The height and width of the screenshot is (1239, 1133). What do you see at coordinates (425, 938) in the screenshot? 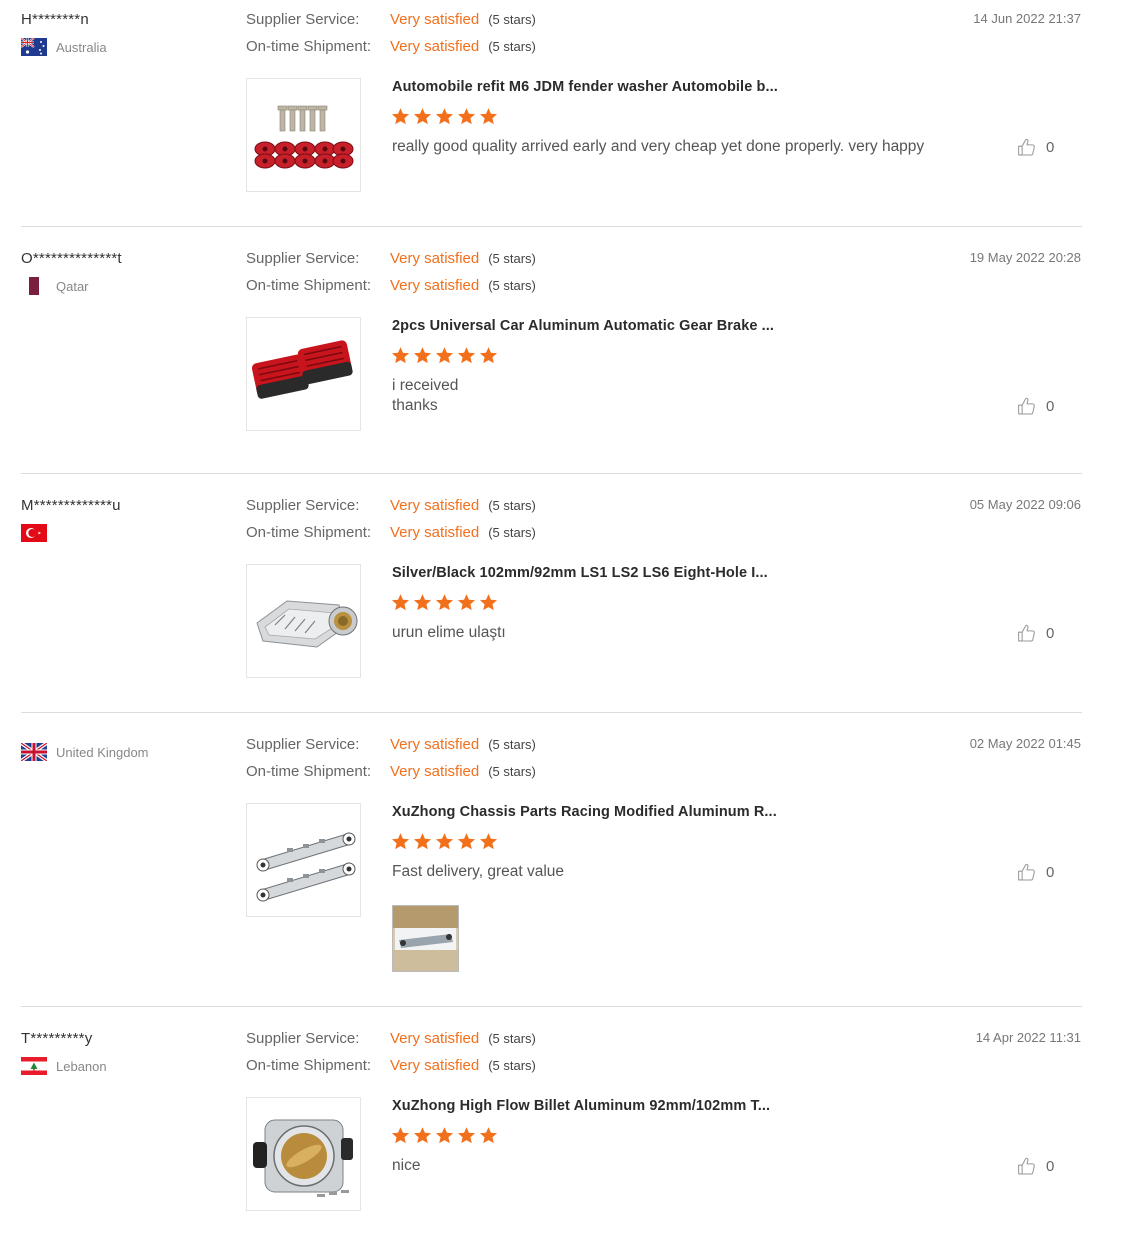
I see `buyer-photo-thumbnail` at bounding box center [425, 938].